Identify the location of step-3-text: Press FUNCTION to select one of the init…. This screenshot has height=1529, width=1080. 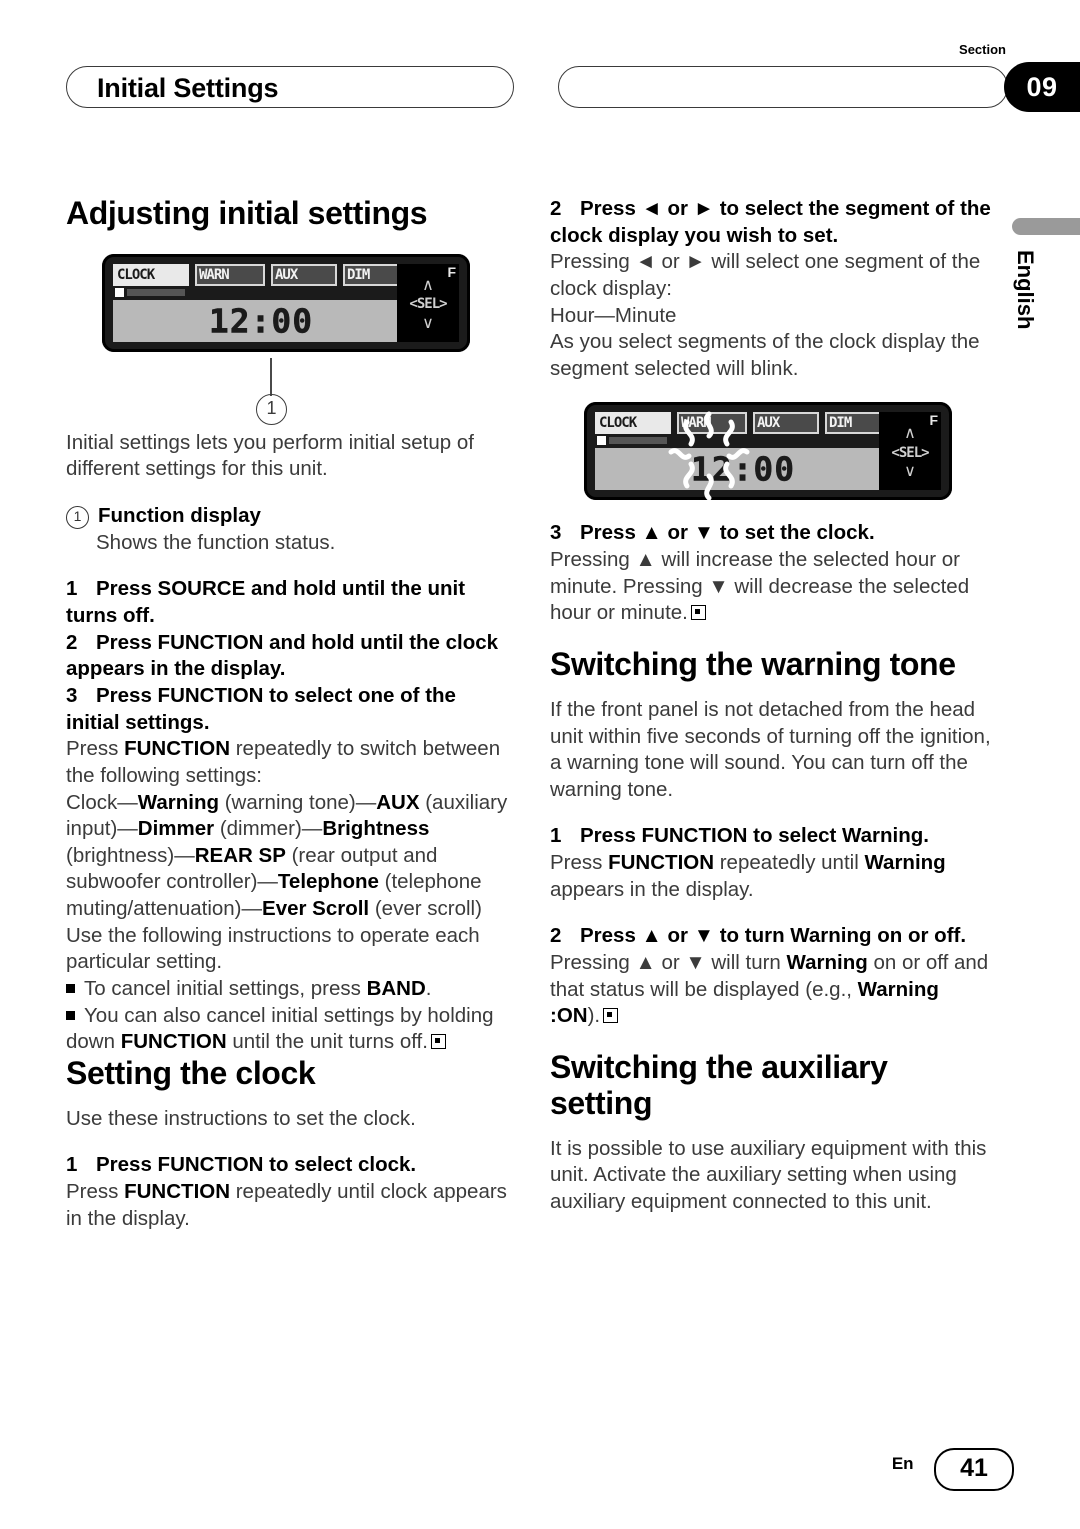
(261, 708).